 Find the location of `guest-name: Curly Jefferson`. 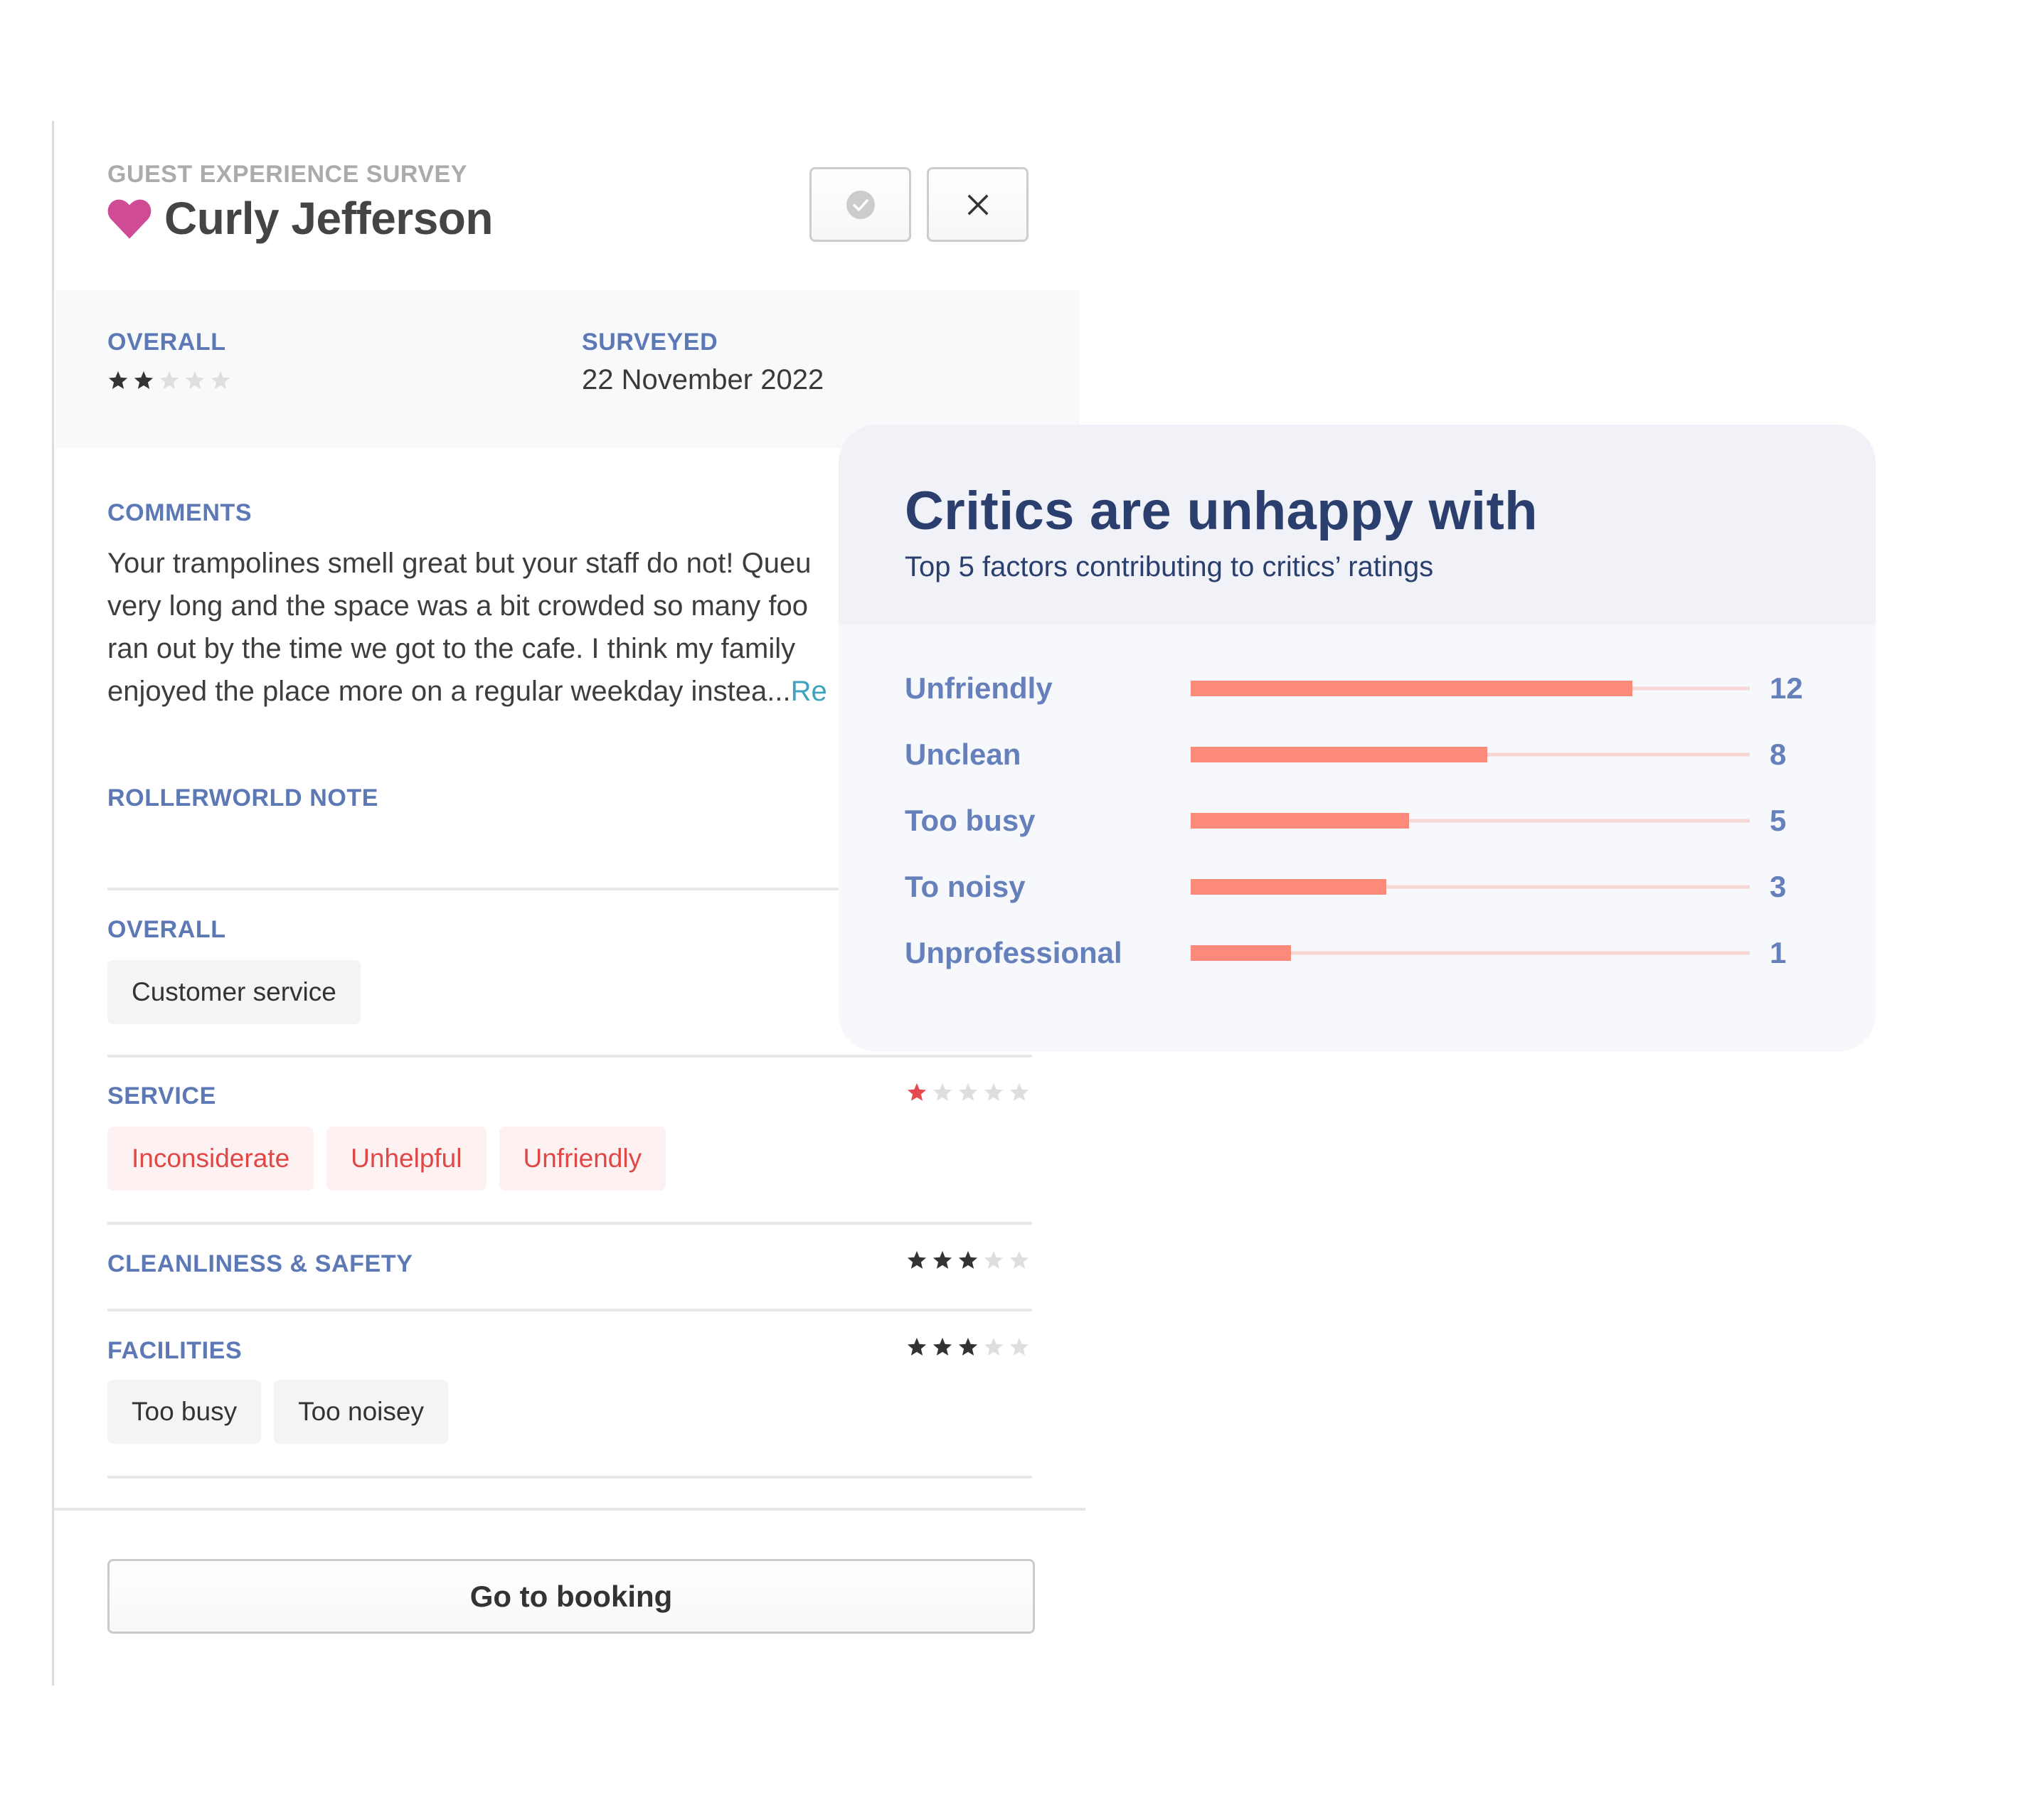

guest-name: Curly Jefferson is located at coordinates (328, 218).